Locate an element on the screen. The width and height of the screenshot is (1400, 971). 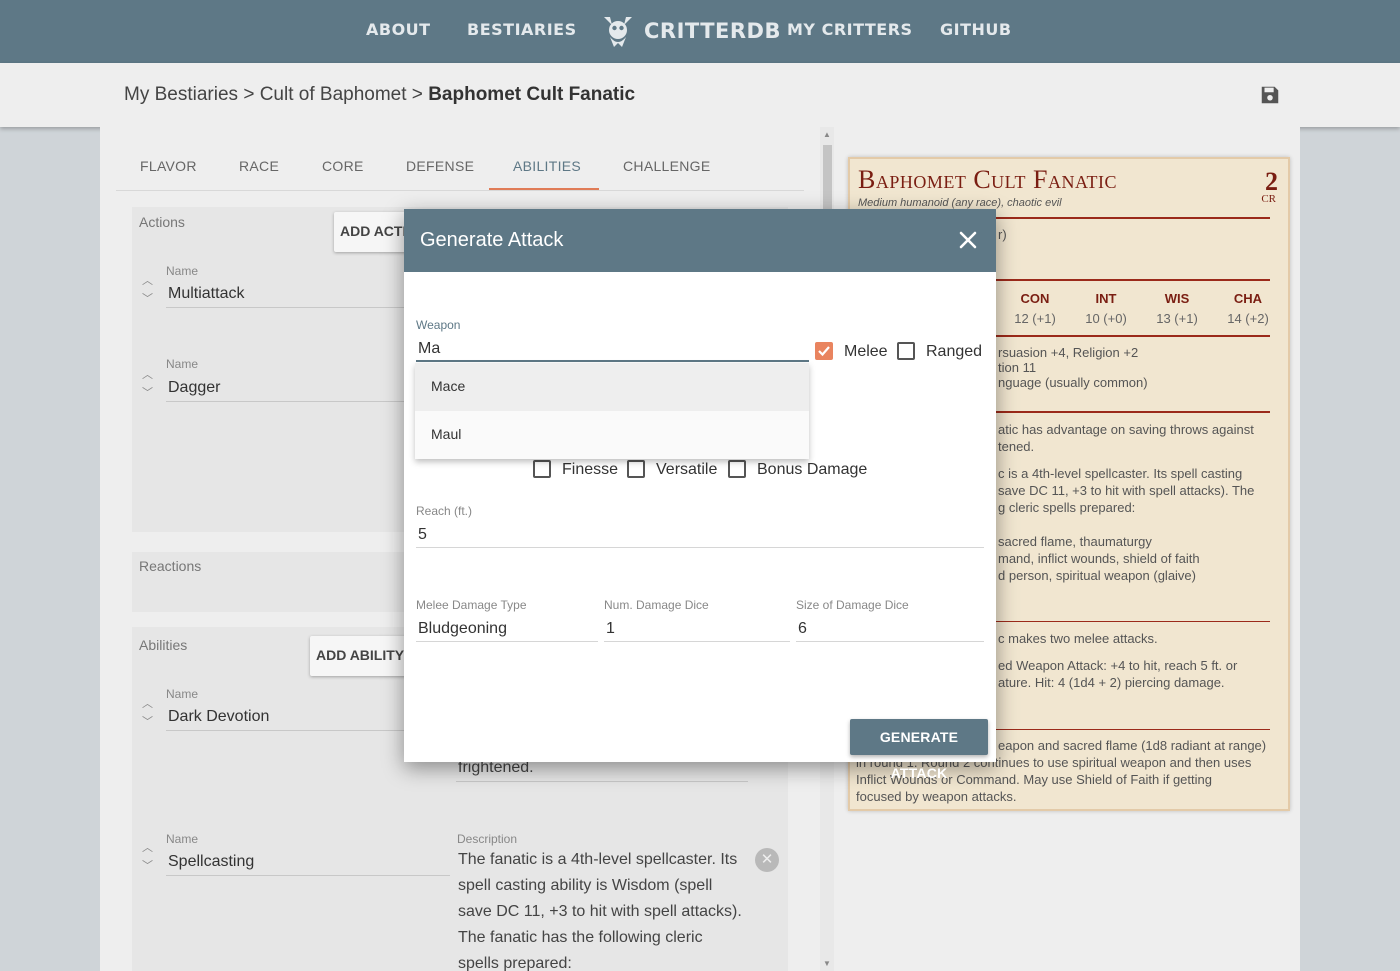
weapon-label: Weapon is located at coordinates (438, 325).